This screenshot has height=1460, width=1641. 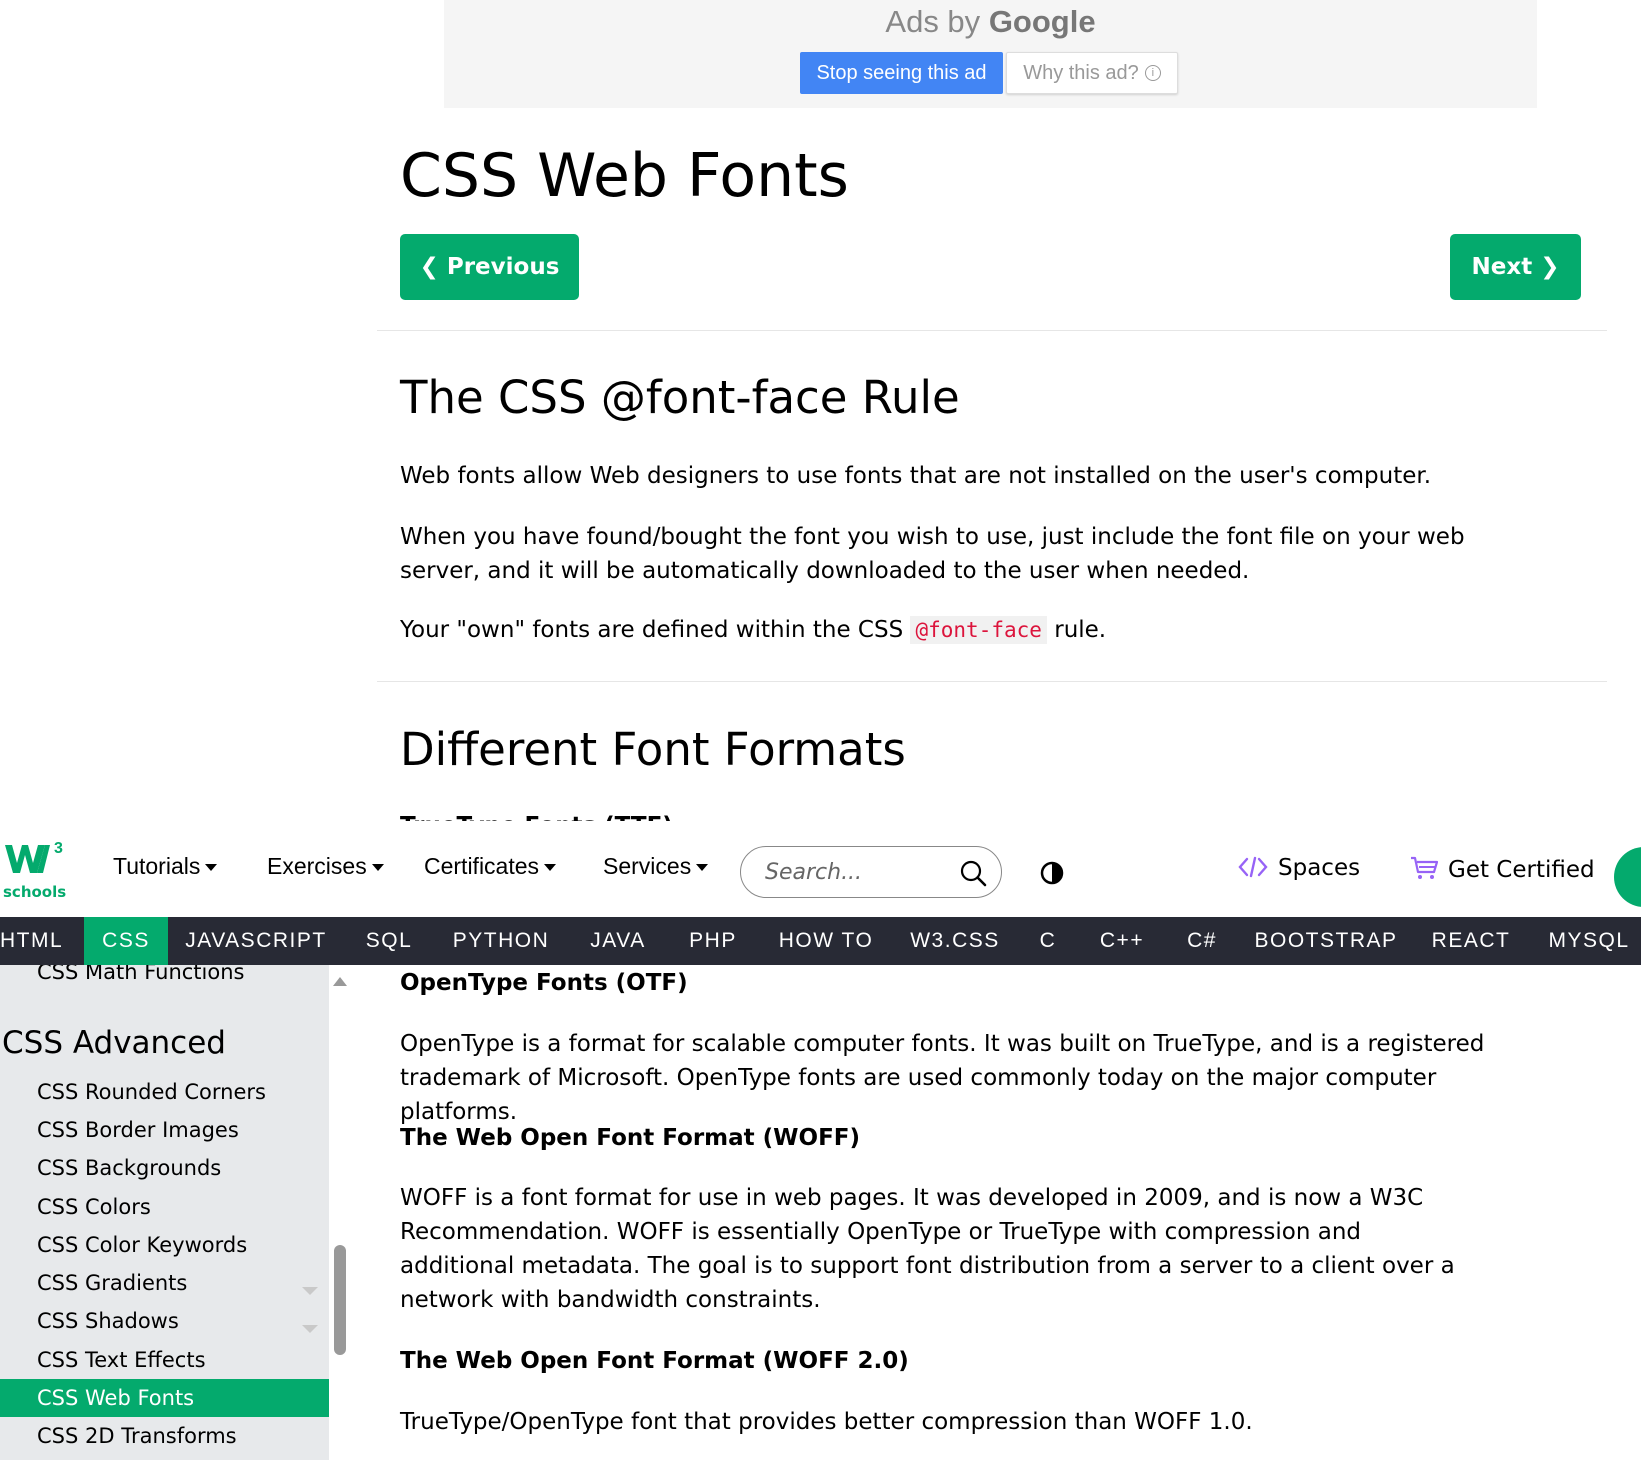 I want to click on info-icon: i, so click(x=1152, y=73).